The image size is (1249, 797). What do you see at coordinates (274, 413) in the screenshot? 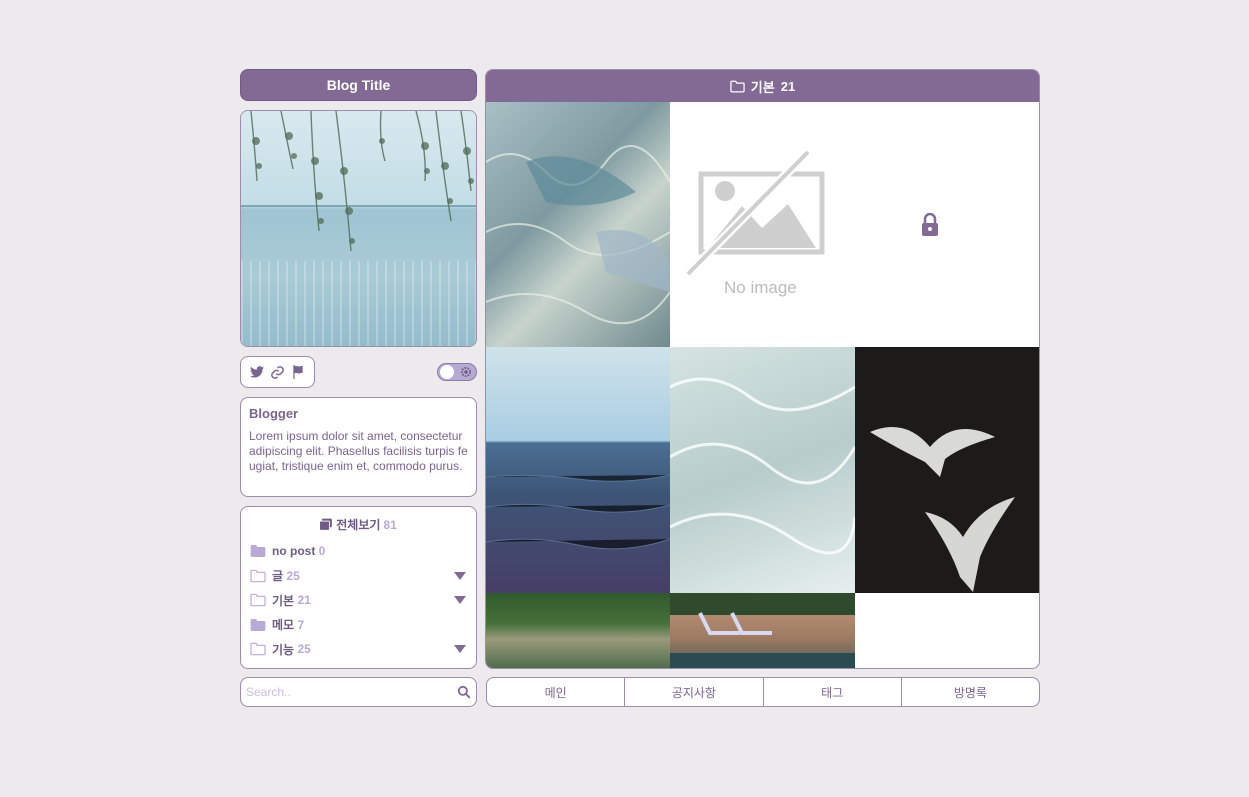
I see `blogger-name: Blogger` at bounding box center [274, 413].